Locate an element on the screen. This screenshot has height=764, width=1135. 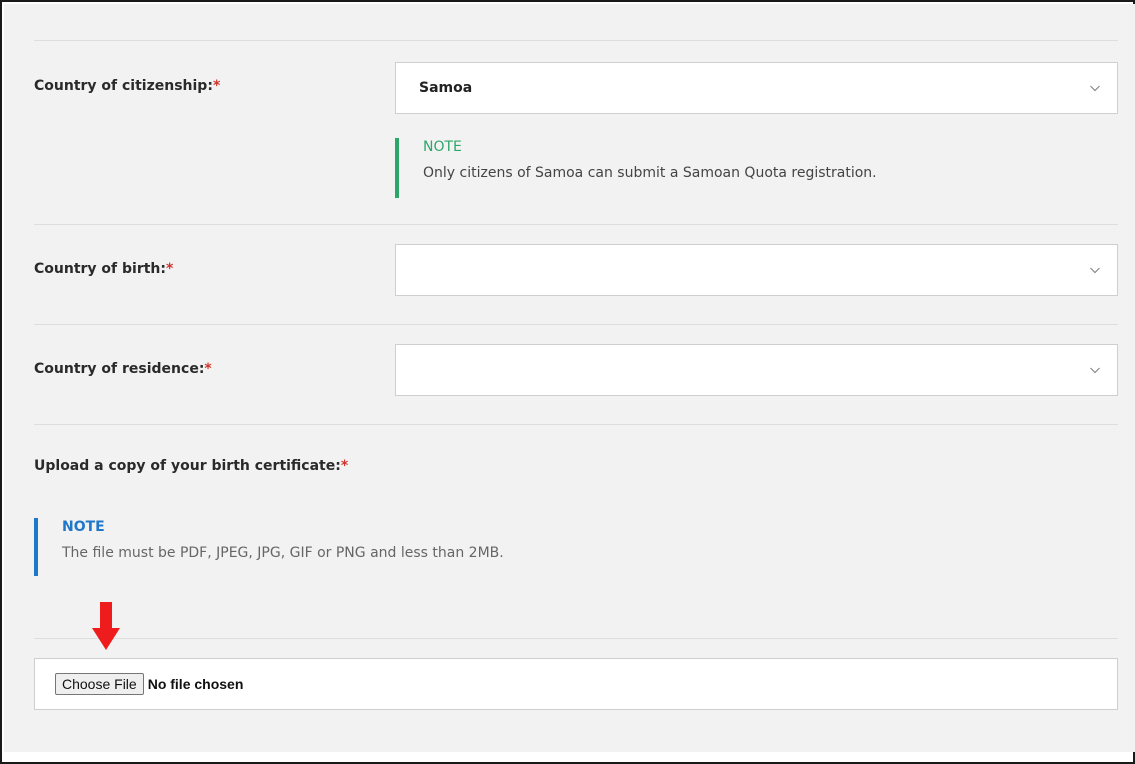
citizenship-select: Samoa is located at coordinates (756, 88).